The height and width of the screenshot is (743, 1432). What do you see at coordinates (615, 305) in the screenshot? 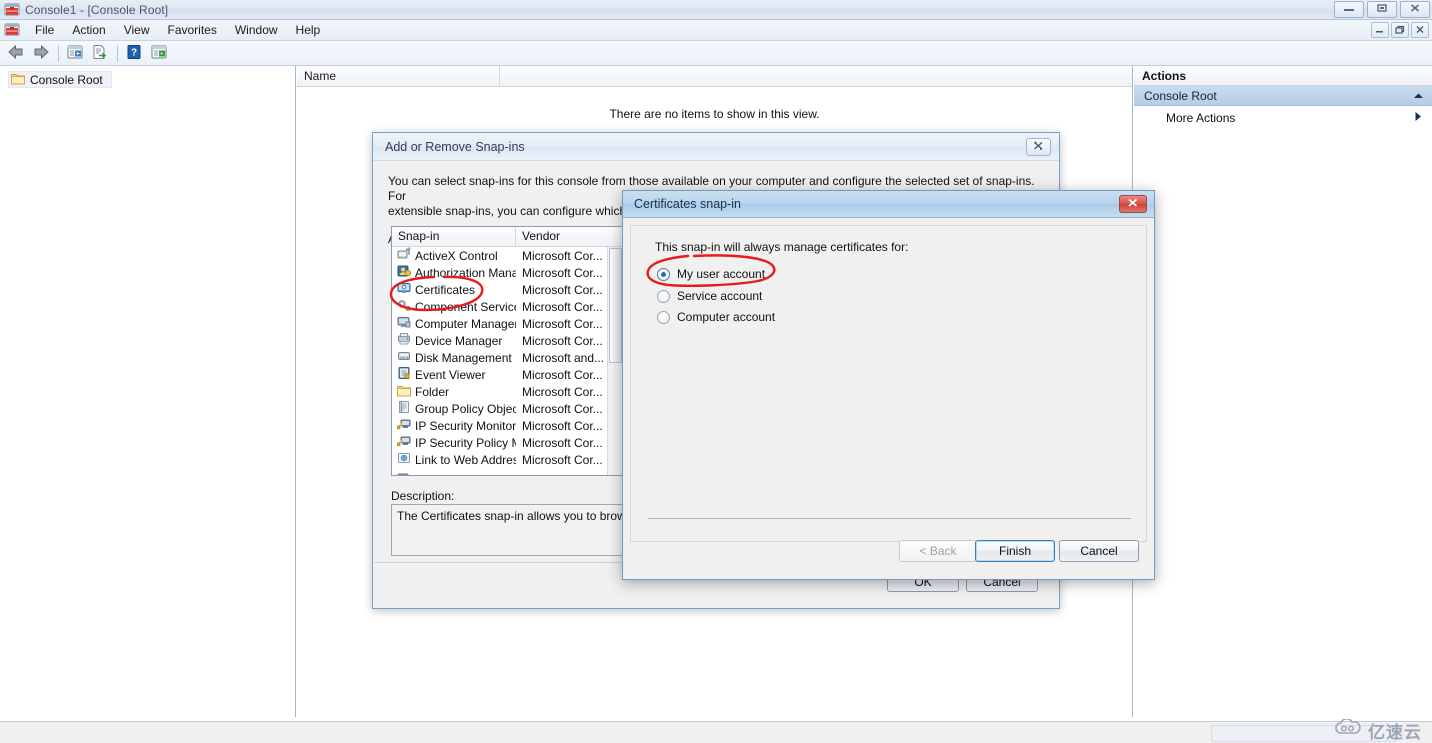
I see `scrollbar-thumb` at bounding box center [615, 305].